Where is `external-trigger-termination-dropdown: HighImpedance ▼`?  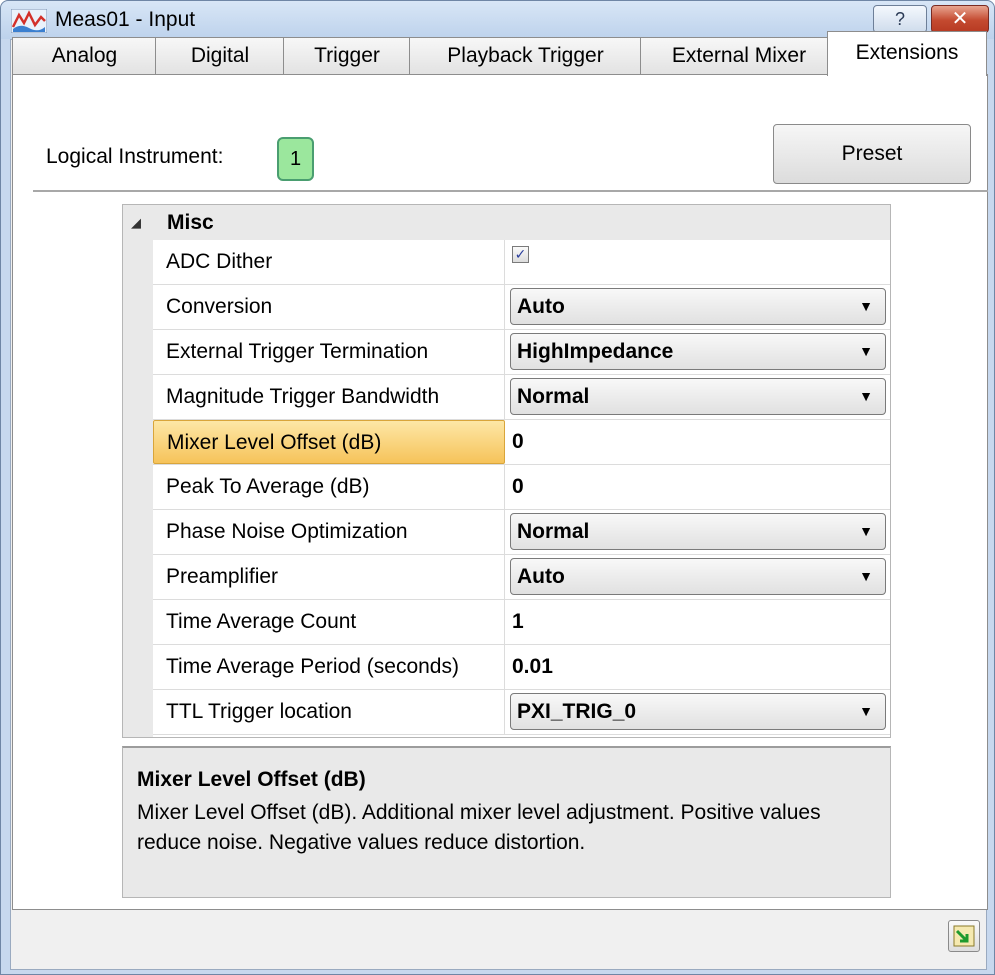
external-trigger-termination-dropdown: HighImpedance ▼ is located at coordinates (698, 351).